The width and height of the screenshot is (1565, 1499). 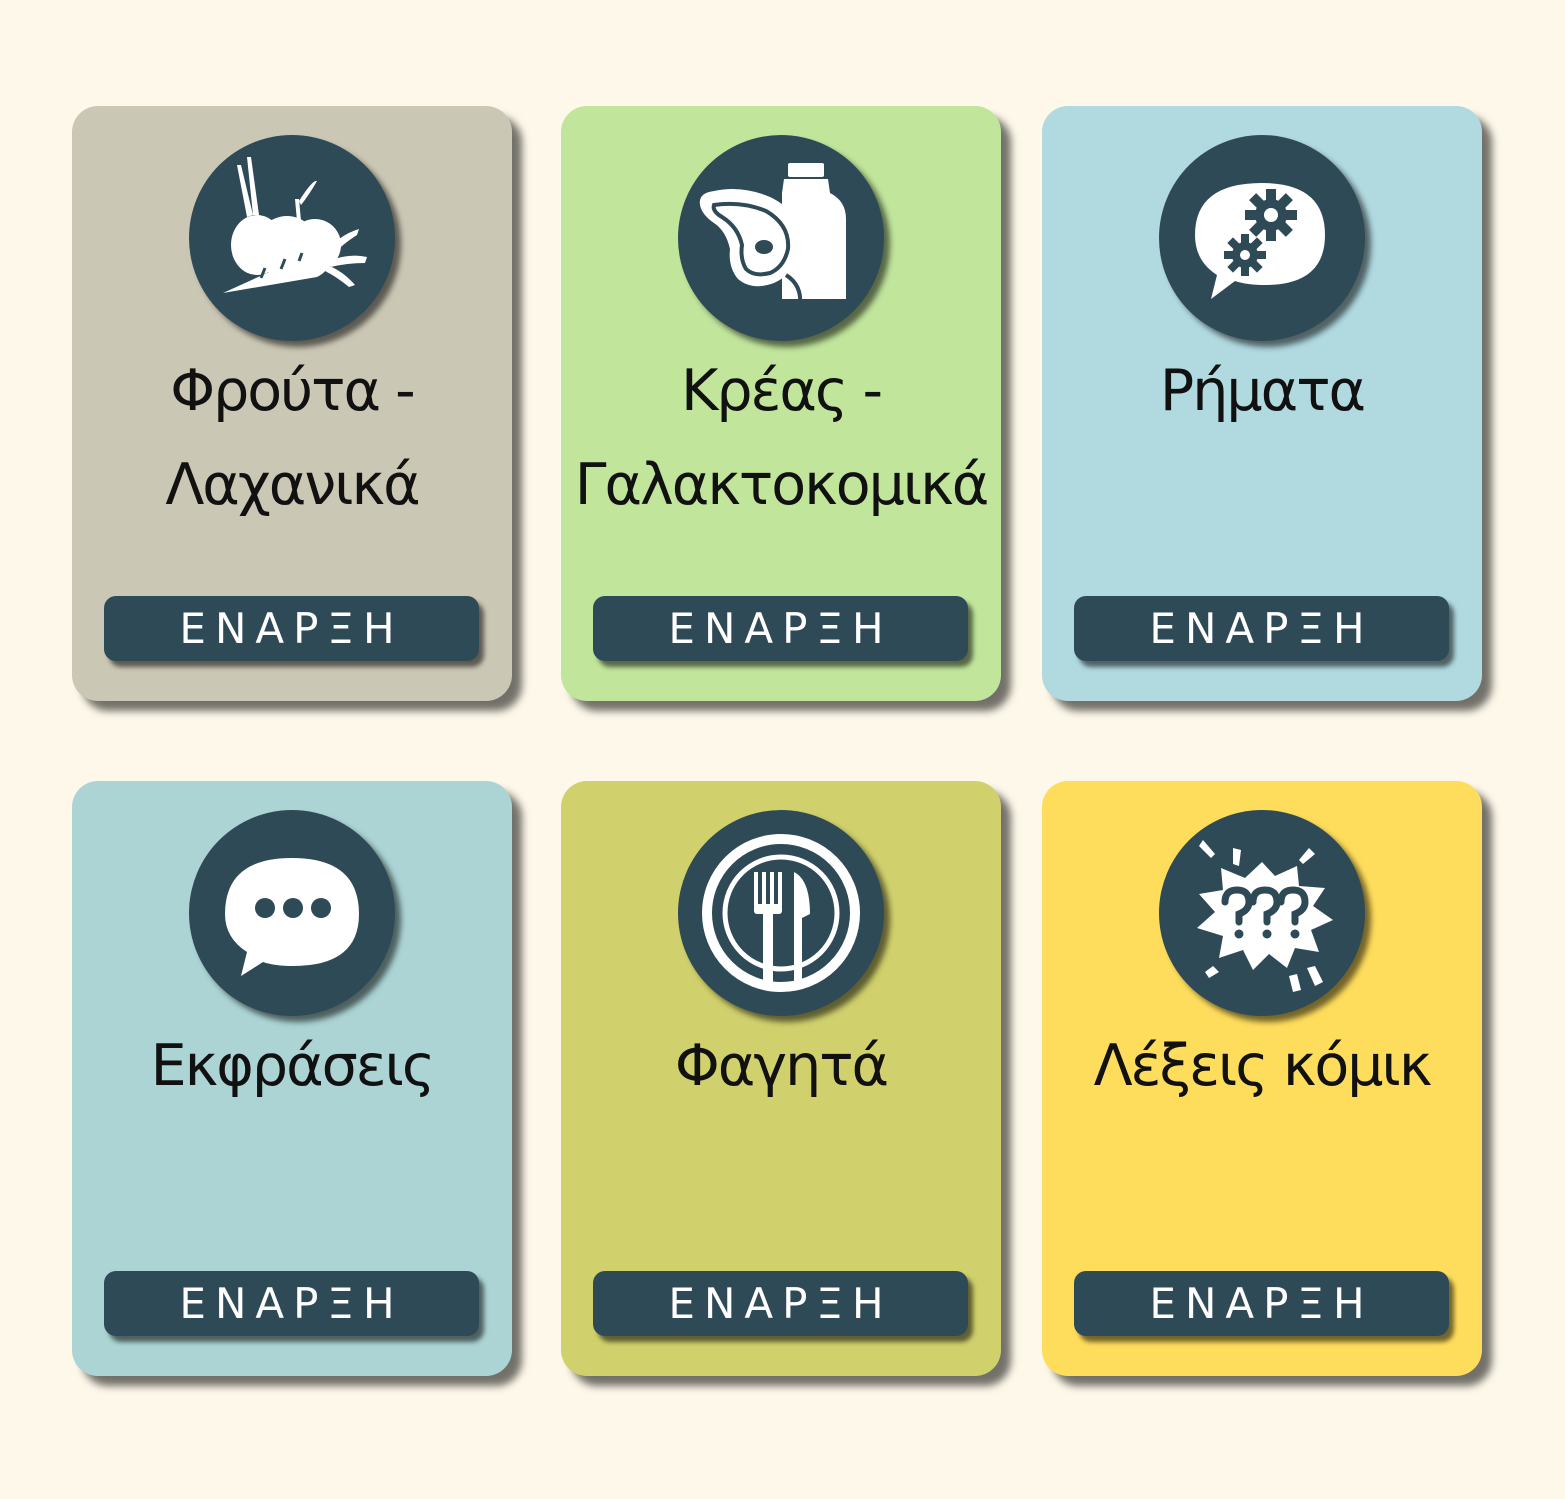 What do you see at coordinates (292, 438) in the screenshot?
I see `card-title: Φρούτα - Λαχανικά` at bounding box center [292, 438].